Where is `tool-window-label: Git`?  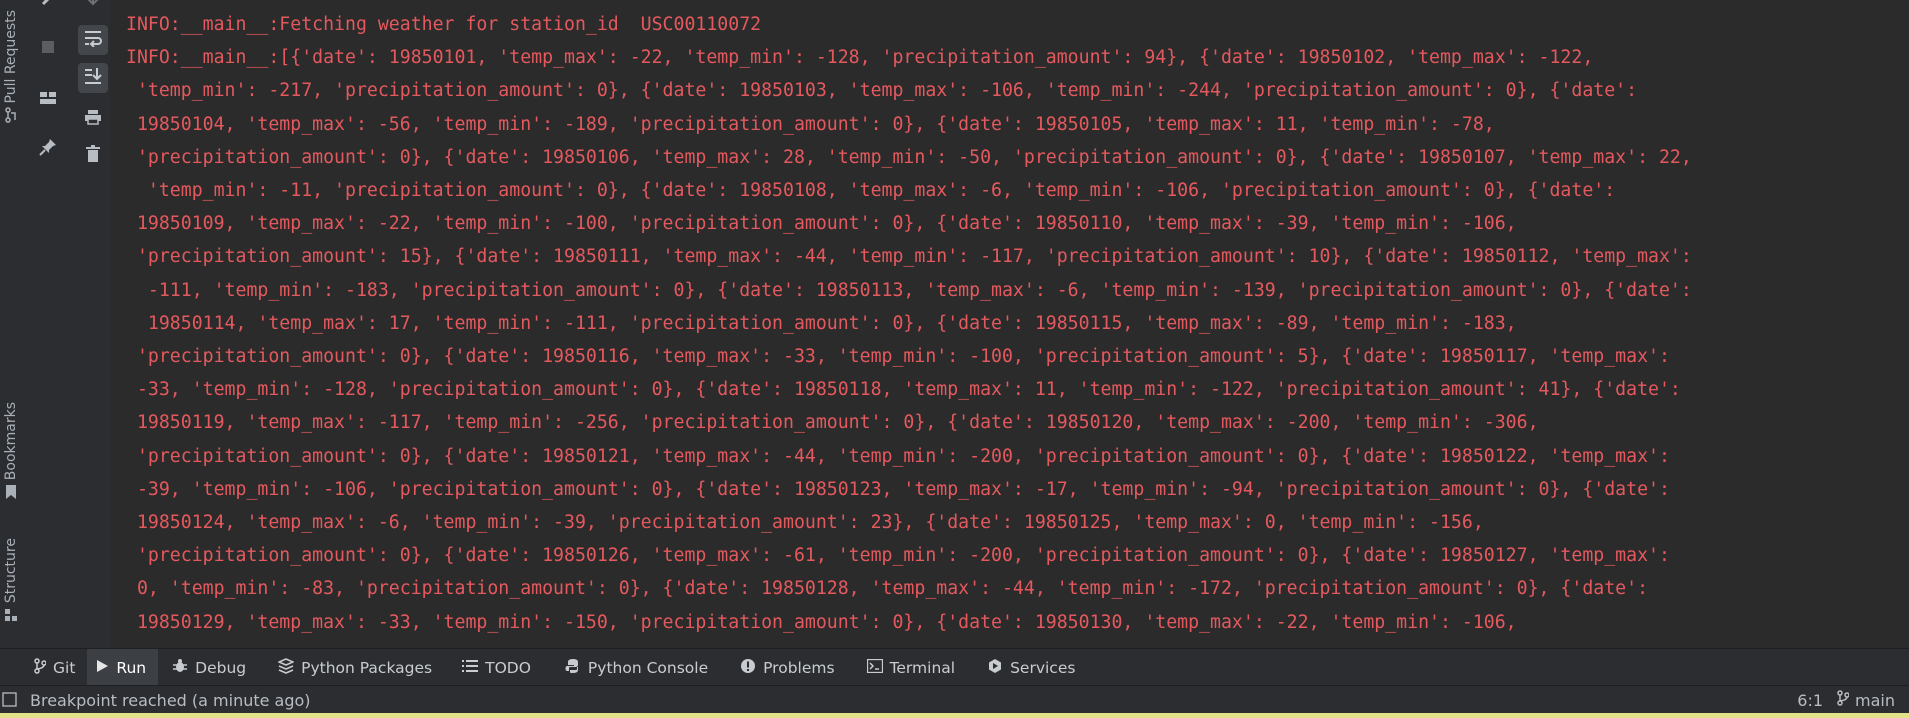 tool-window-label: Git is located at coordinates (64, 667).